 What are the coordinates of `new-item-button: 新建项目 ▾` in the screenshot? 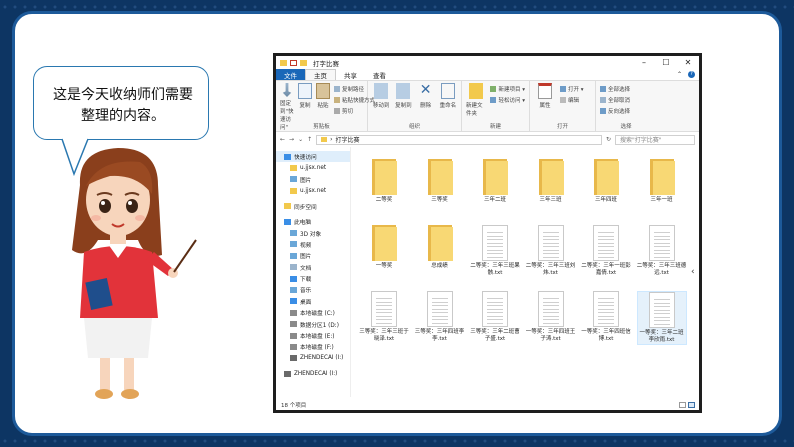 It's located at (507, 89).